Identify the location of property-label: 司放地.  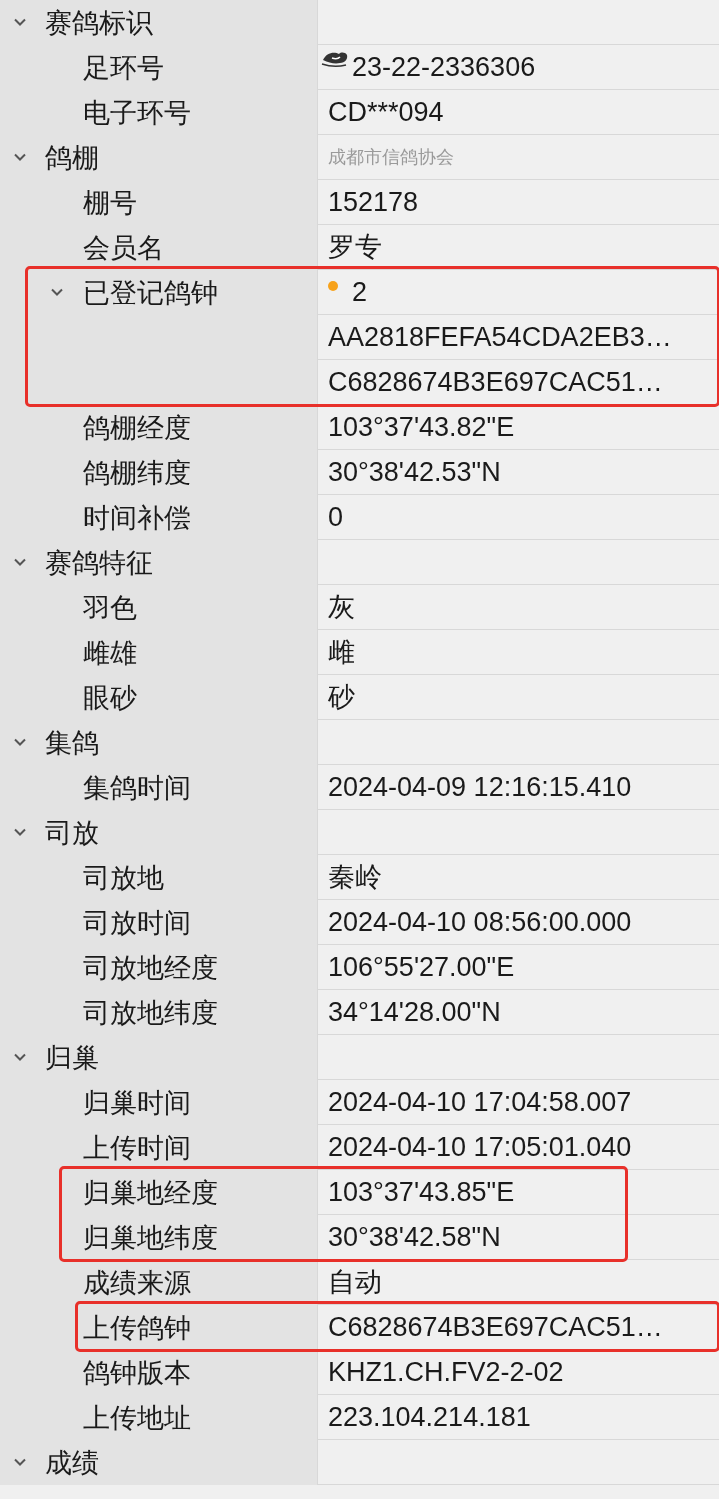
(123, 878).